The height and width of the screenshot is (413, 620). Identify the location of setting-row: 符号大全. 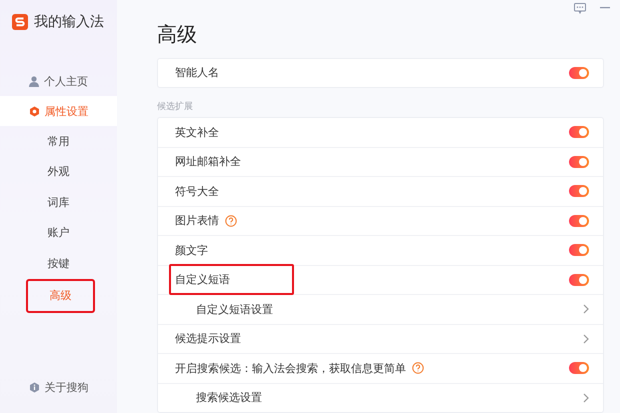
(380, 191).